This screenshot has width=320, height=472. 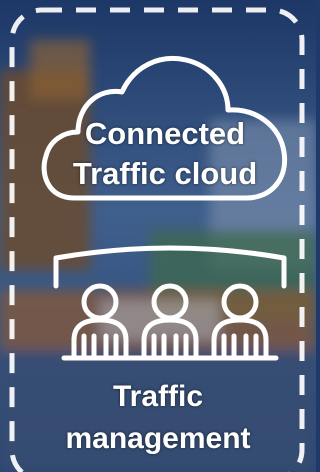 What do you see at coordinates (165, 133) in the screenshot?
I see `cloud-label-line1: Connected` at bounding box center [165, 133].